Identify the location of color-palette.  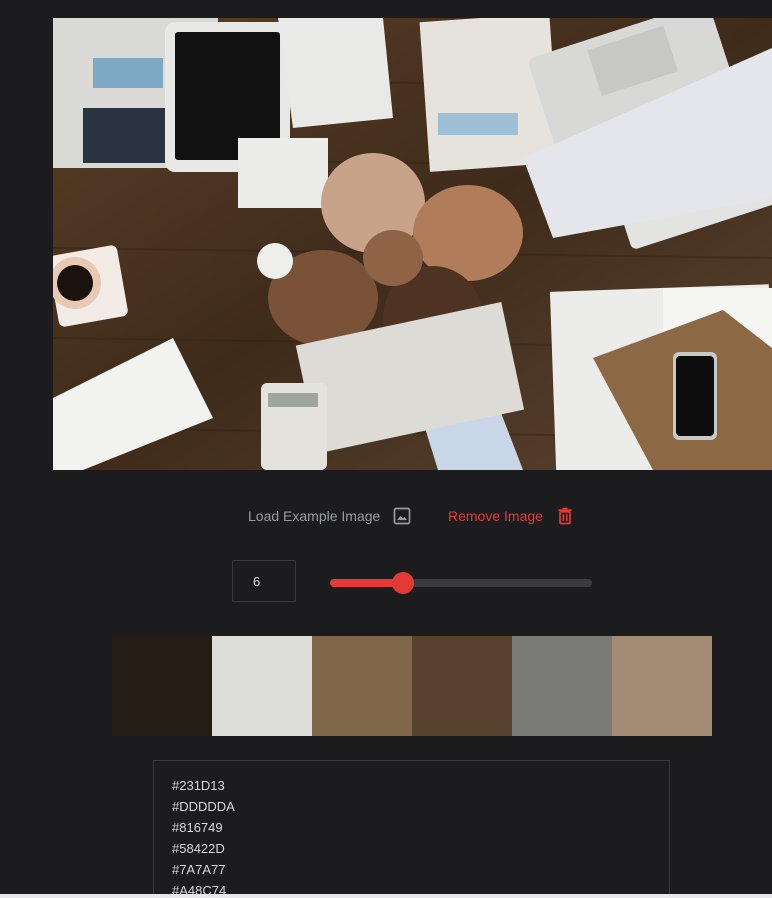
(412, 686).